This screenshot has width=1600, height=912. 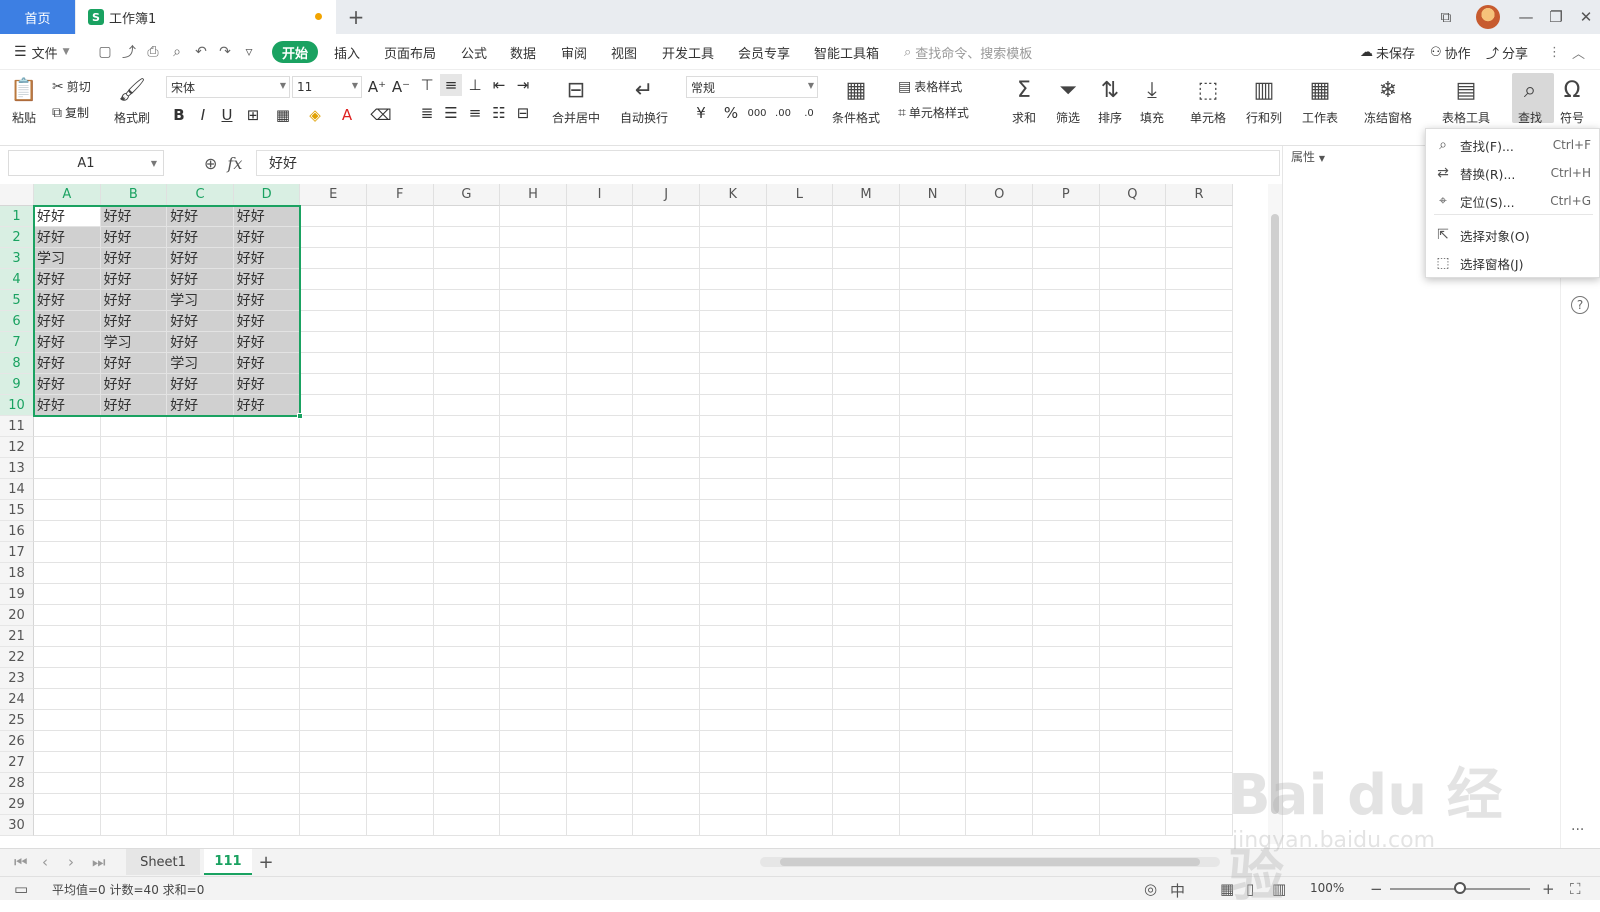 I want to click on cell-P9, so click(x=1066, y=384).